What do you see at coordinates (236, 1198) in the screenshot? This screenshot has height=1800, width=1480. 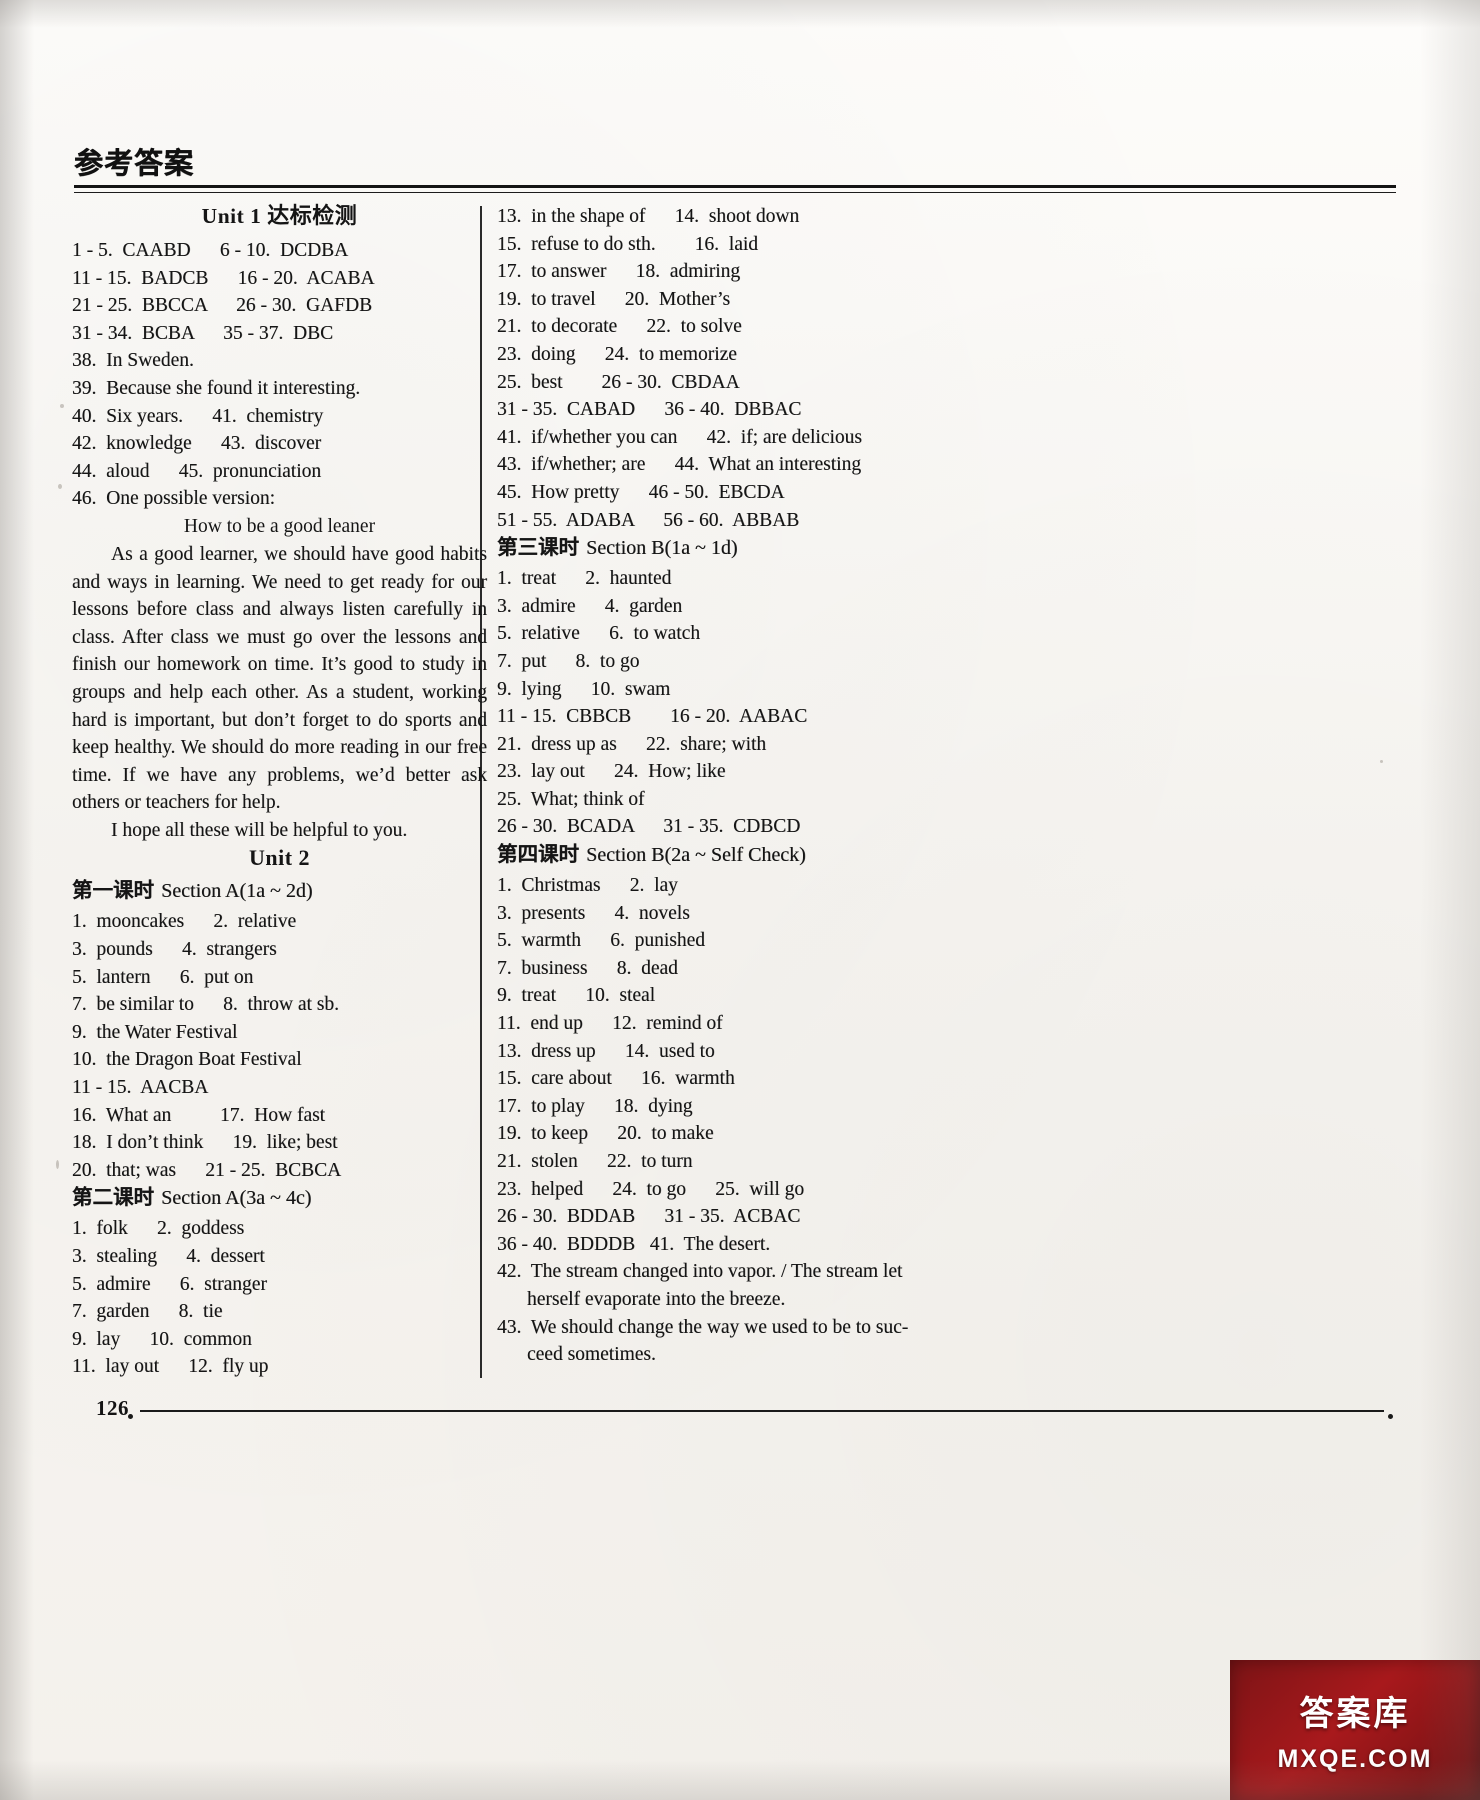 I see `lesson2-en-label: Section A(3a ~ 4c)` at bounding box center [236, 1198].